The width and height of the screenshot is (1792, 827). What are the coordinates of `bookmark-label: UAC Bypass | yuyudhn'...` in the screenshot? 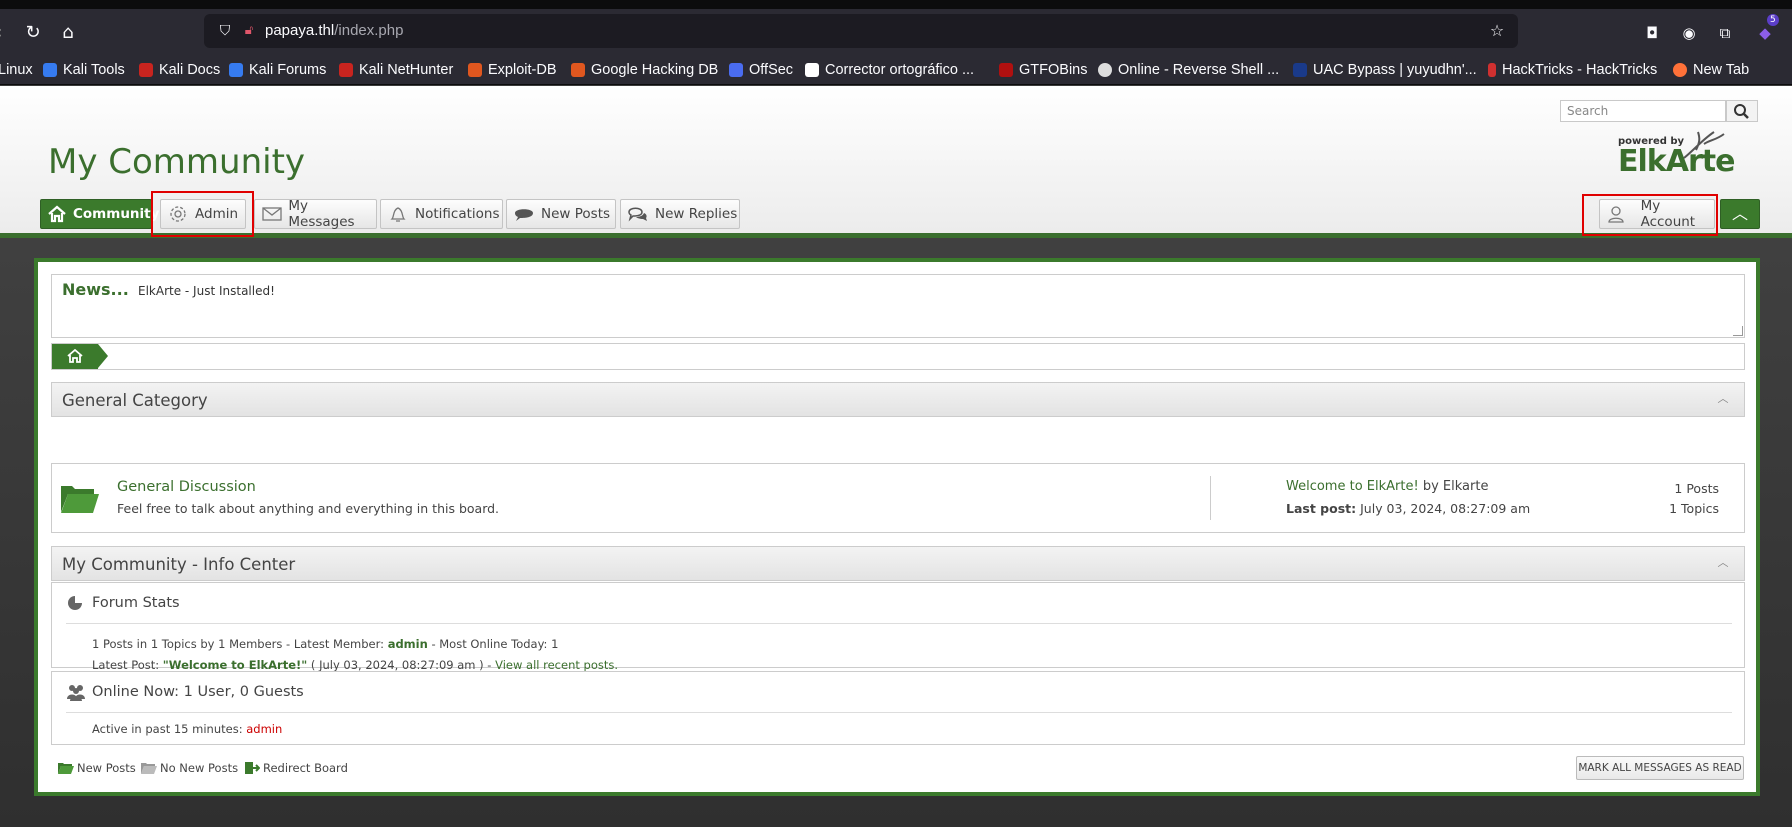 It's located at (1395, 70).